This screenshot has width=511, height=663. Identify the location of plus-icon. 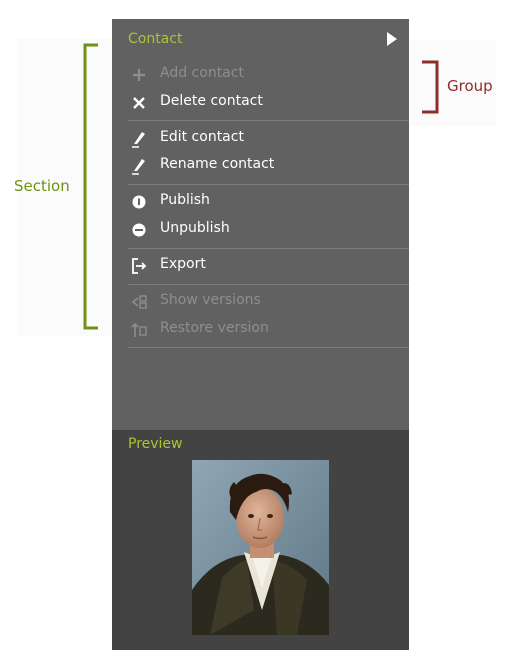
(139, 75).